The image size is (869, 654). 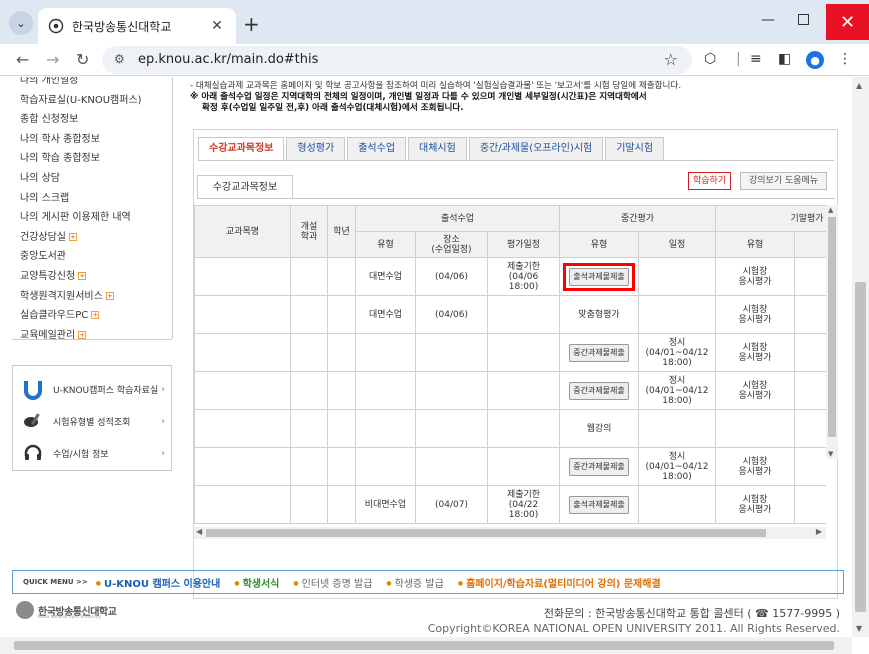 What do you see at coordinates (845, 59) in the screenshot?
I see `menu-kebab-icon: ⋮` at bounding box center [845, 59].